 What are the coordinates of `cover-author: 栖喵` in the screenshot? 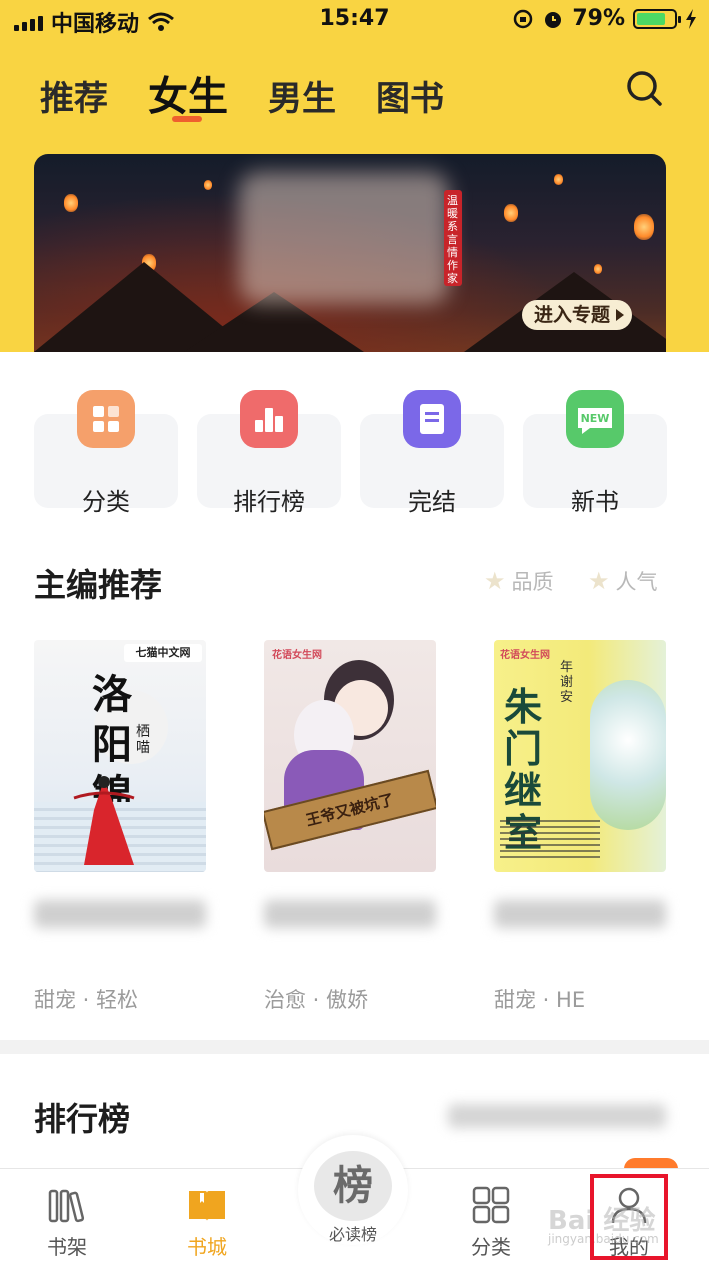 It's located at (143, 740).